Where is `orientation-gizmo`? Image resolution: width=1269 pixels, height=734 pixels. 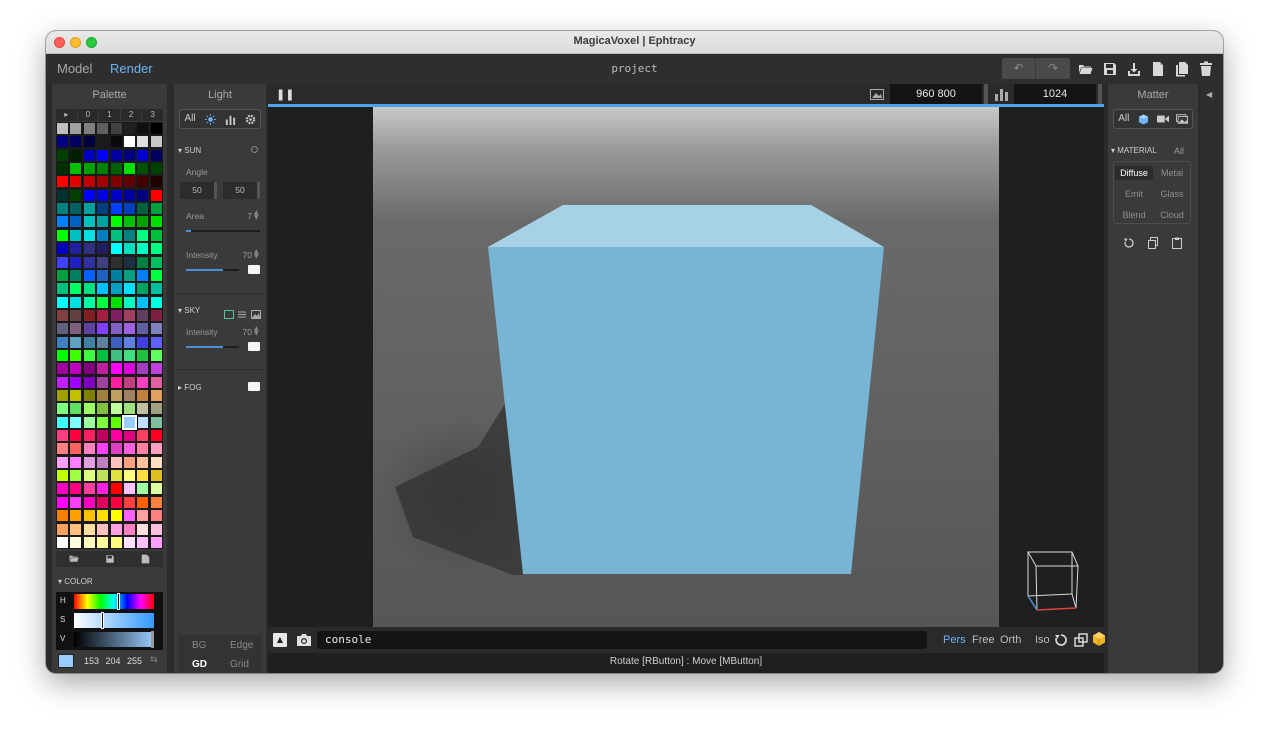
orientation-gizmo is located at coordinates (1053, 579).